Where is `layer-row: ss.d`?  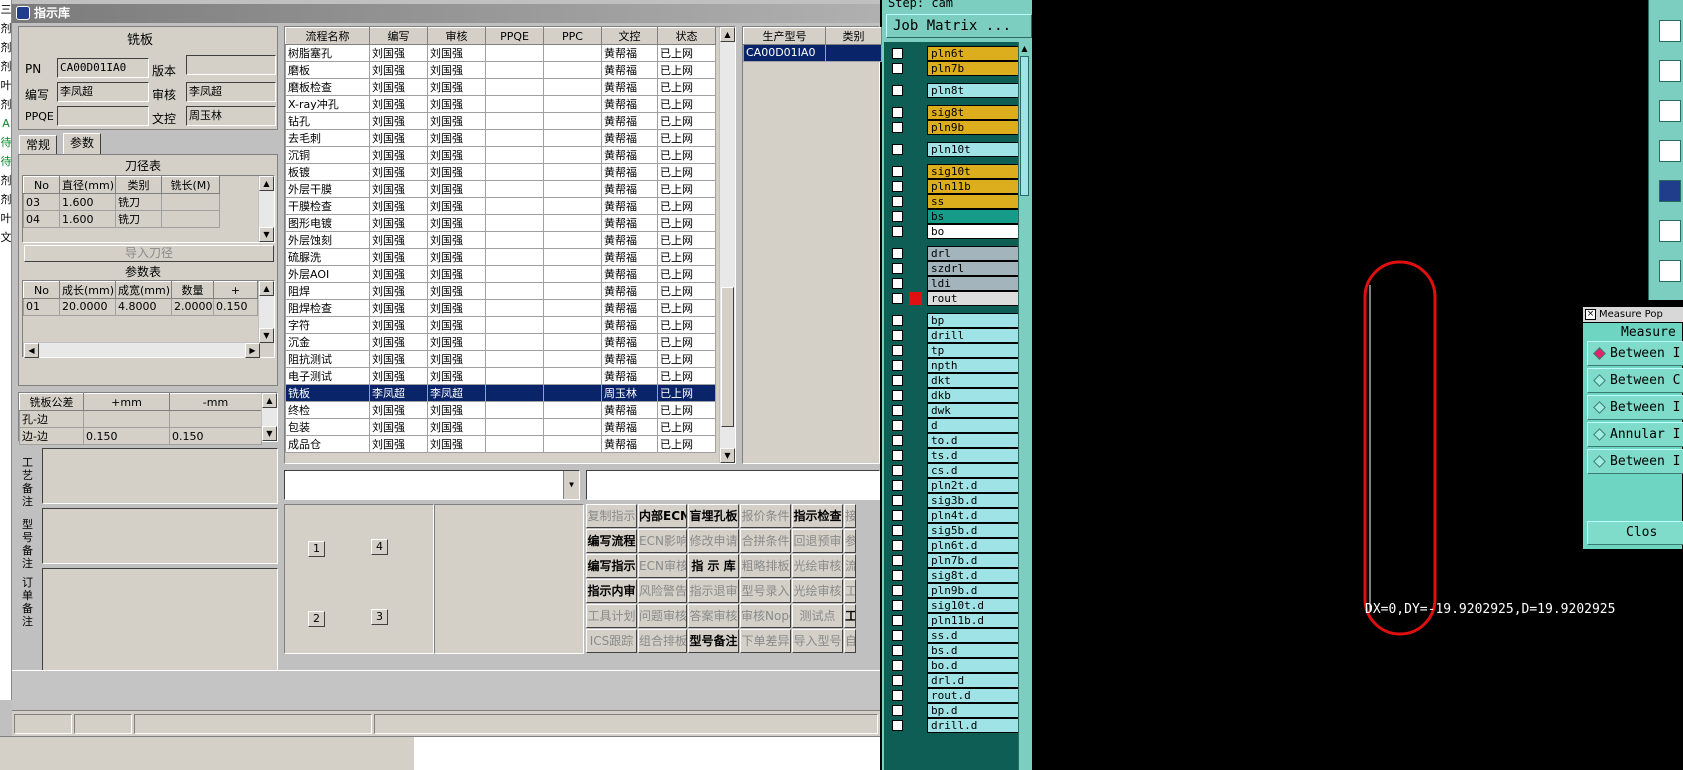 layer-row: ss.d is located at coordinates (956, 635).